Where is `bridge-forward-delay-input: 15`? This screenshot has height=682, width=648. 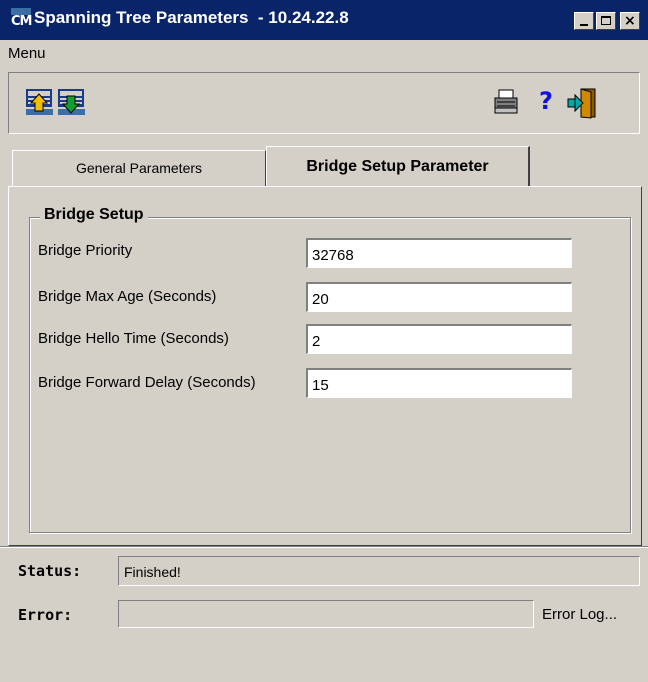
bridge-forward-delay-input: 15 is located at coordinates (439, 383).